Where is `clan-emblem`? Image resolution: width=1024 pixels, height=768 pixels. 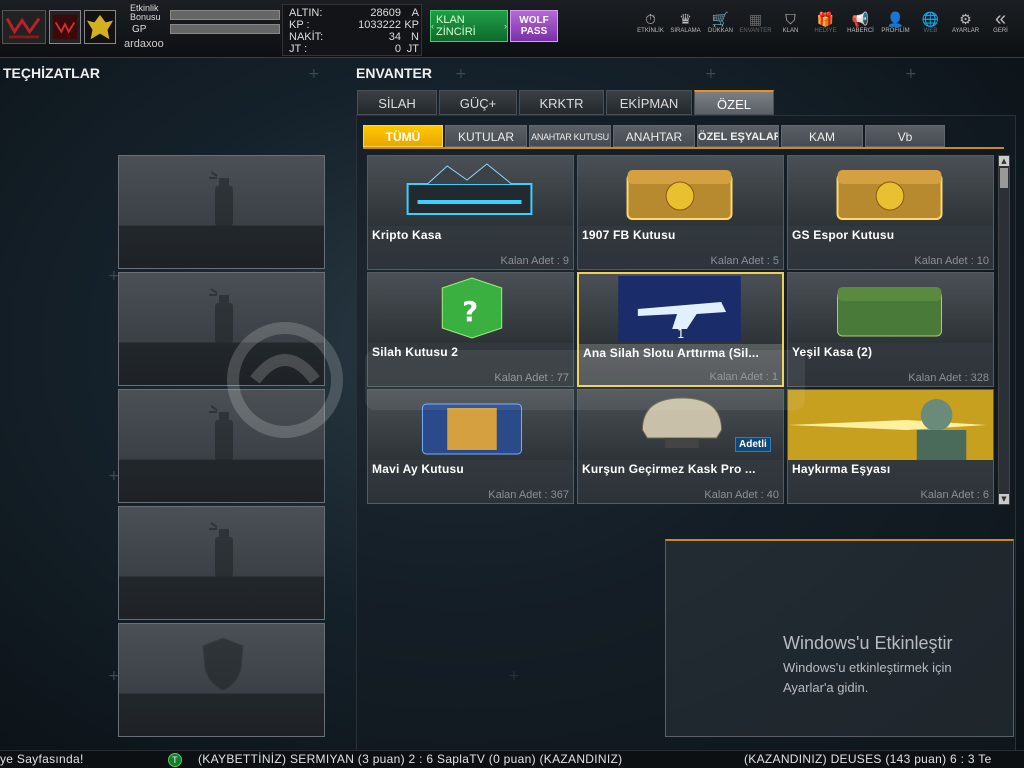
clan-emblem is located at coordinates (65, 27).